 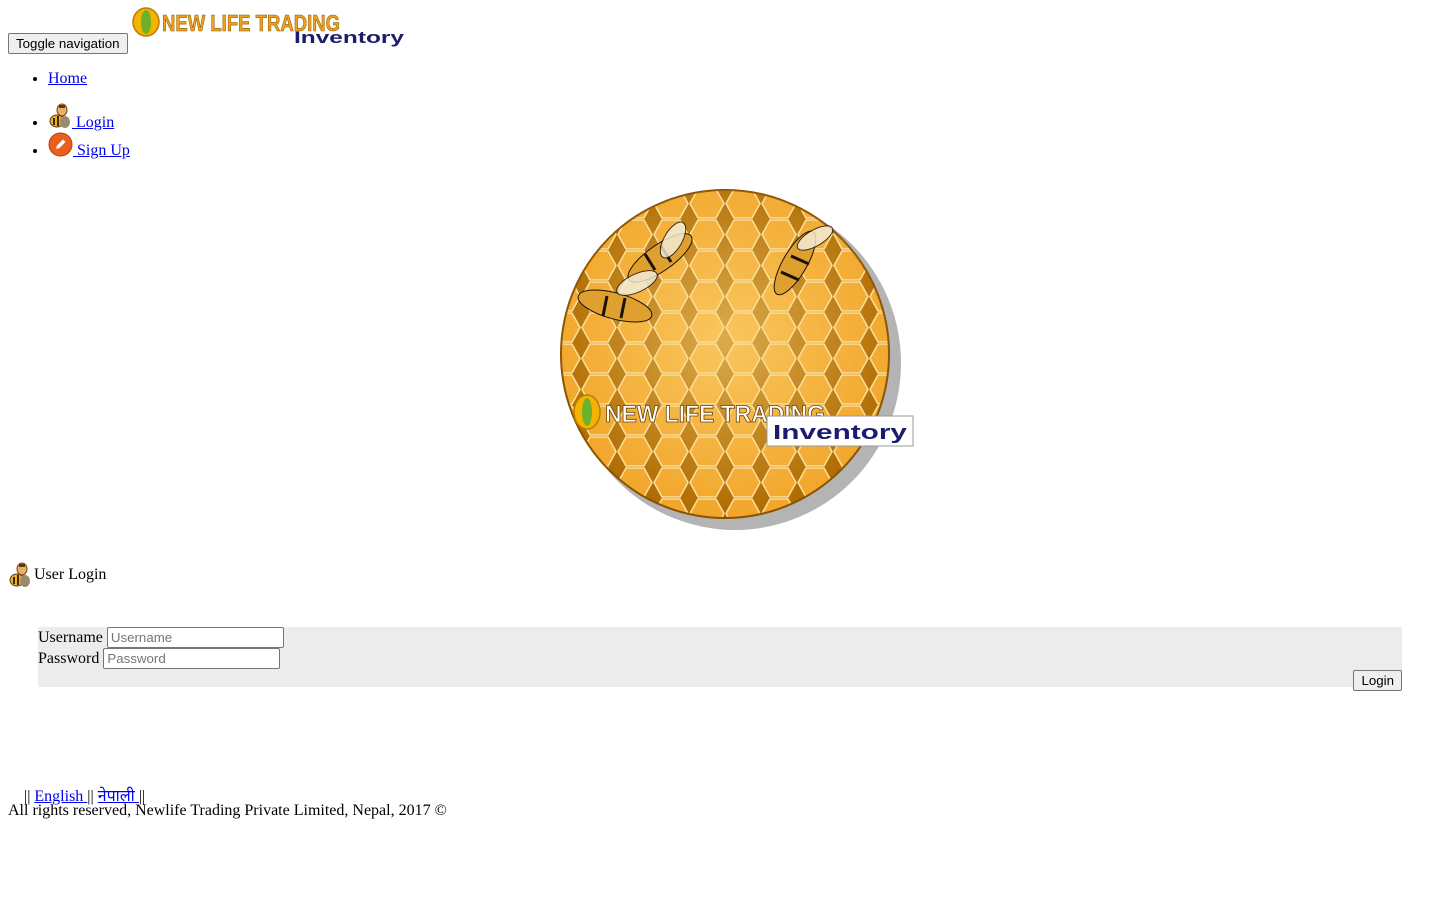 I want to click on nav-link-signup: Sign Up, so click(x=89, y=145).